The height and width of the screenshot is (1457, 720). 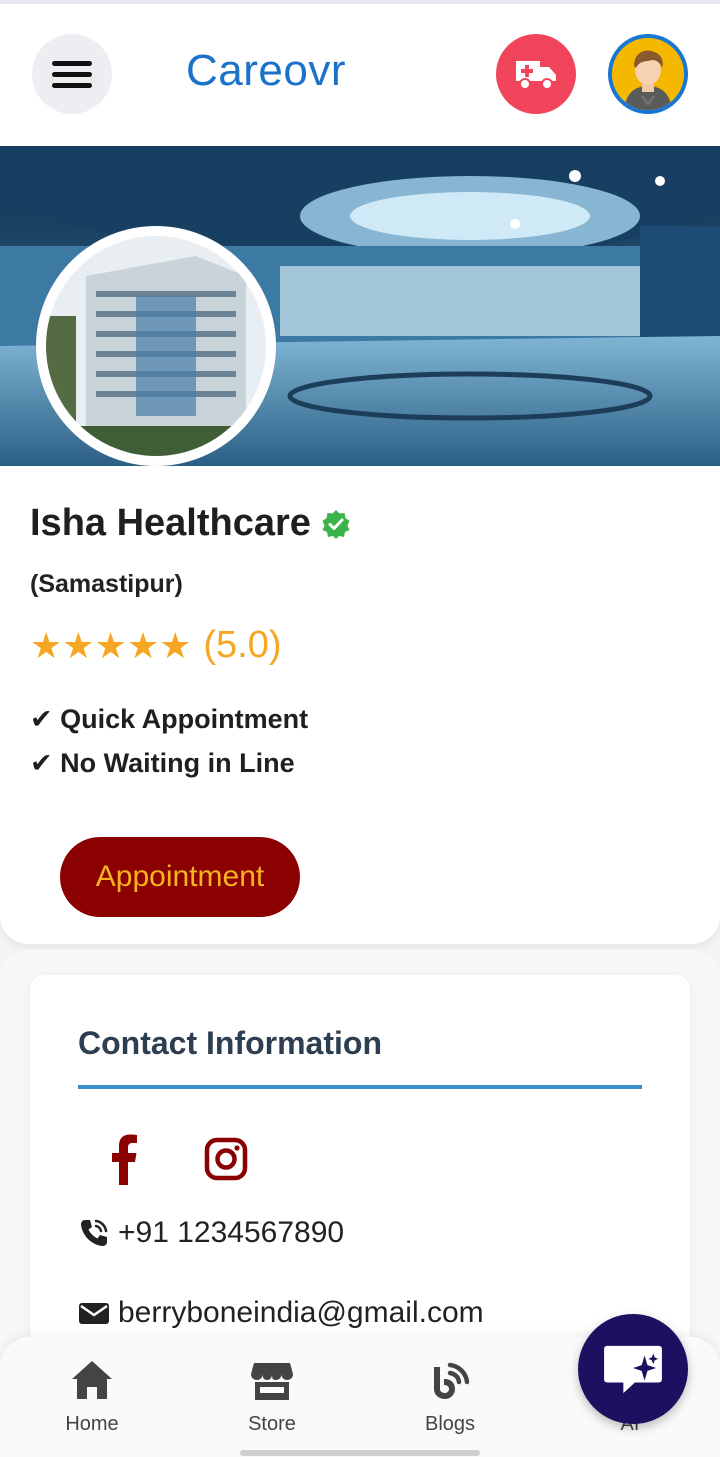 What do you see at coordinates (226, 1159) in the screenshot?
I see `instagram-icon` at bounding box center [226, 1159].